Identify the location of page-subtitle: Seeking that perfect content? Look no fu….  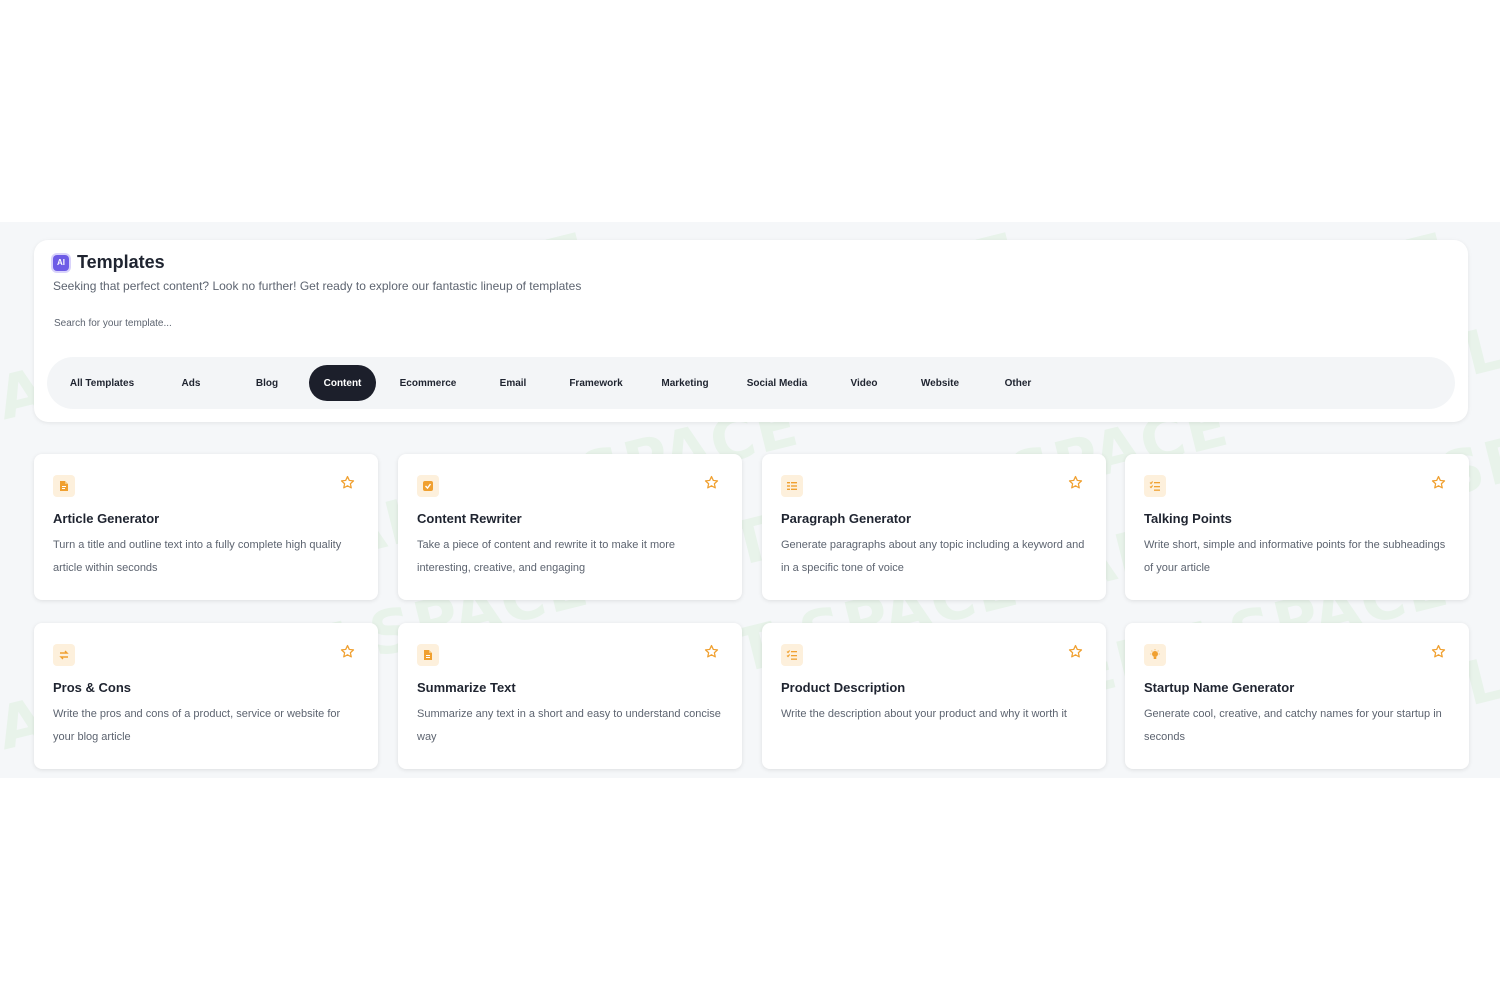
(317, 286).